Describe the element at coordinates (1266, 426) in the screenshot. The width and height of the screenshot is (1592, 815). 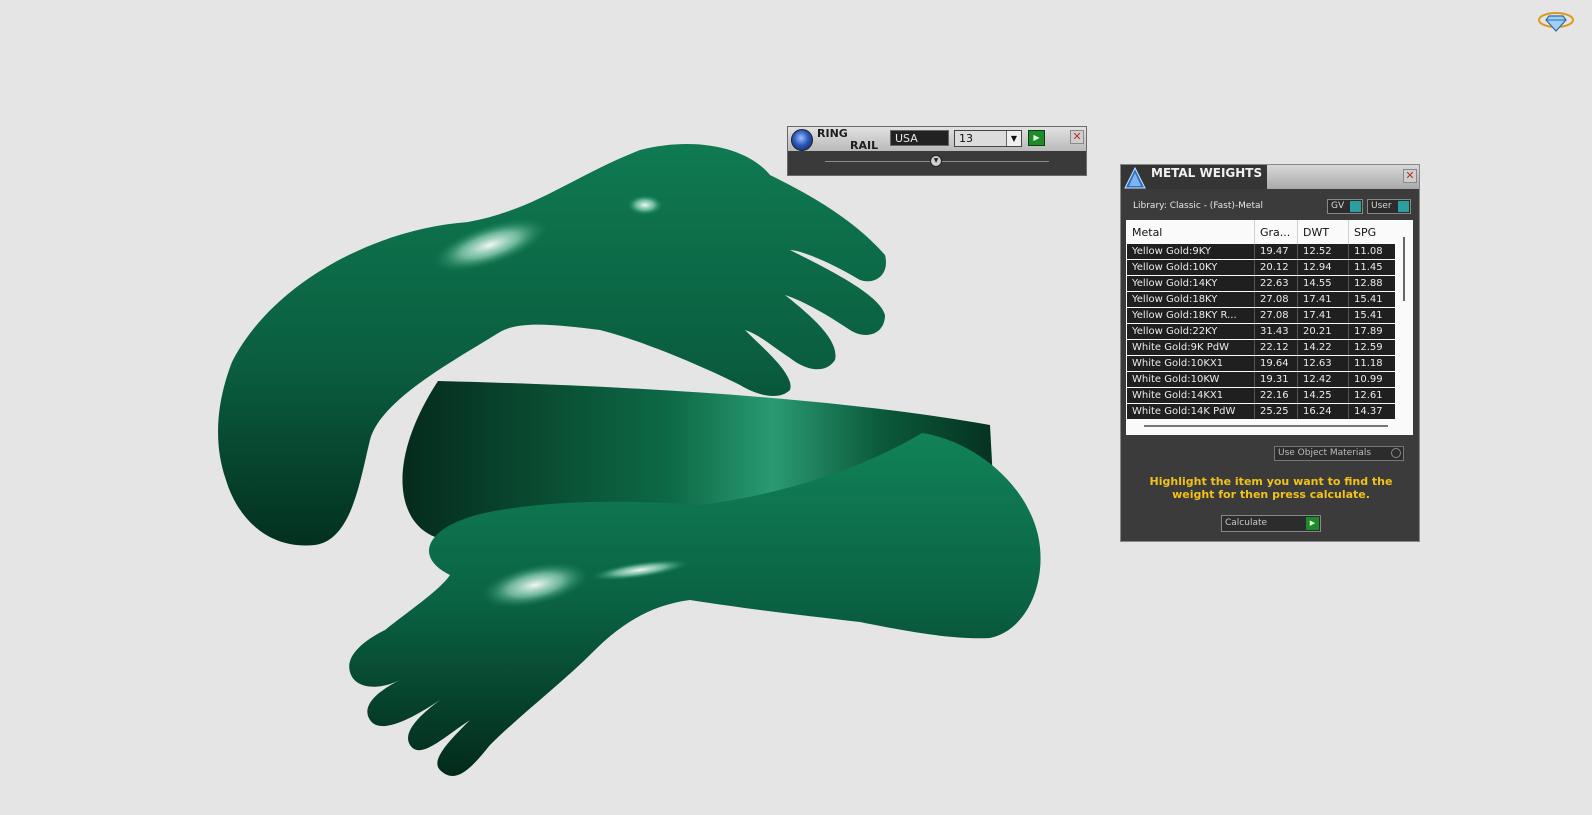
I see `table-horizontal-scrollbar` at that location.